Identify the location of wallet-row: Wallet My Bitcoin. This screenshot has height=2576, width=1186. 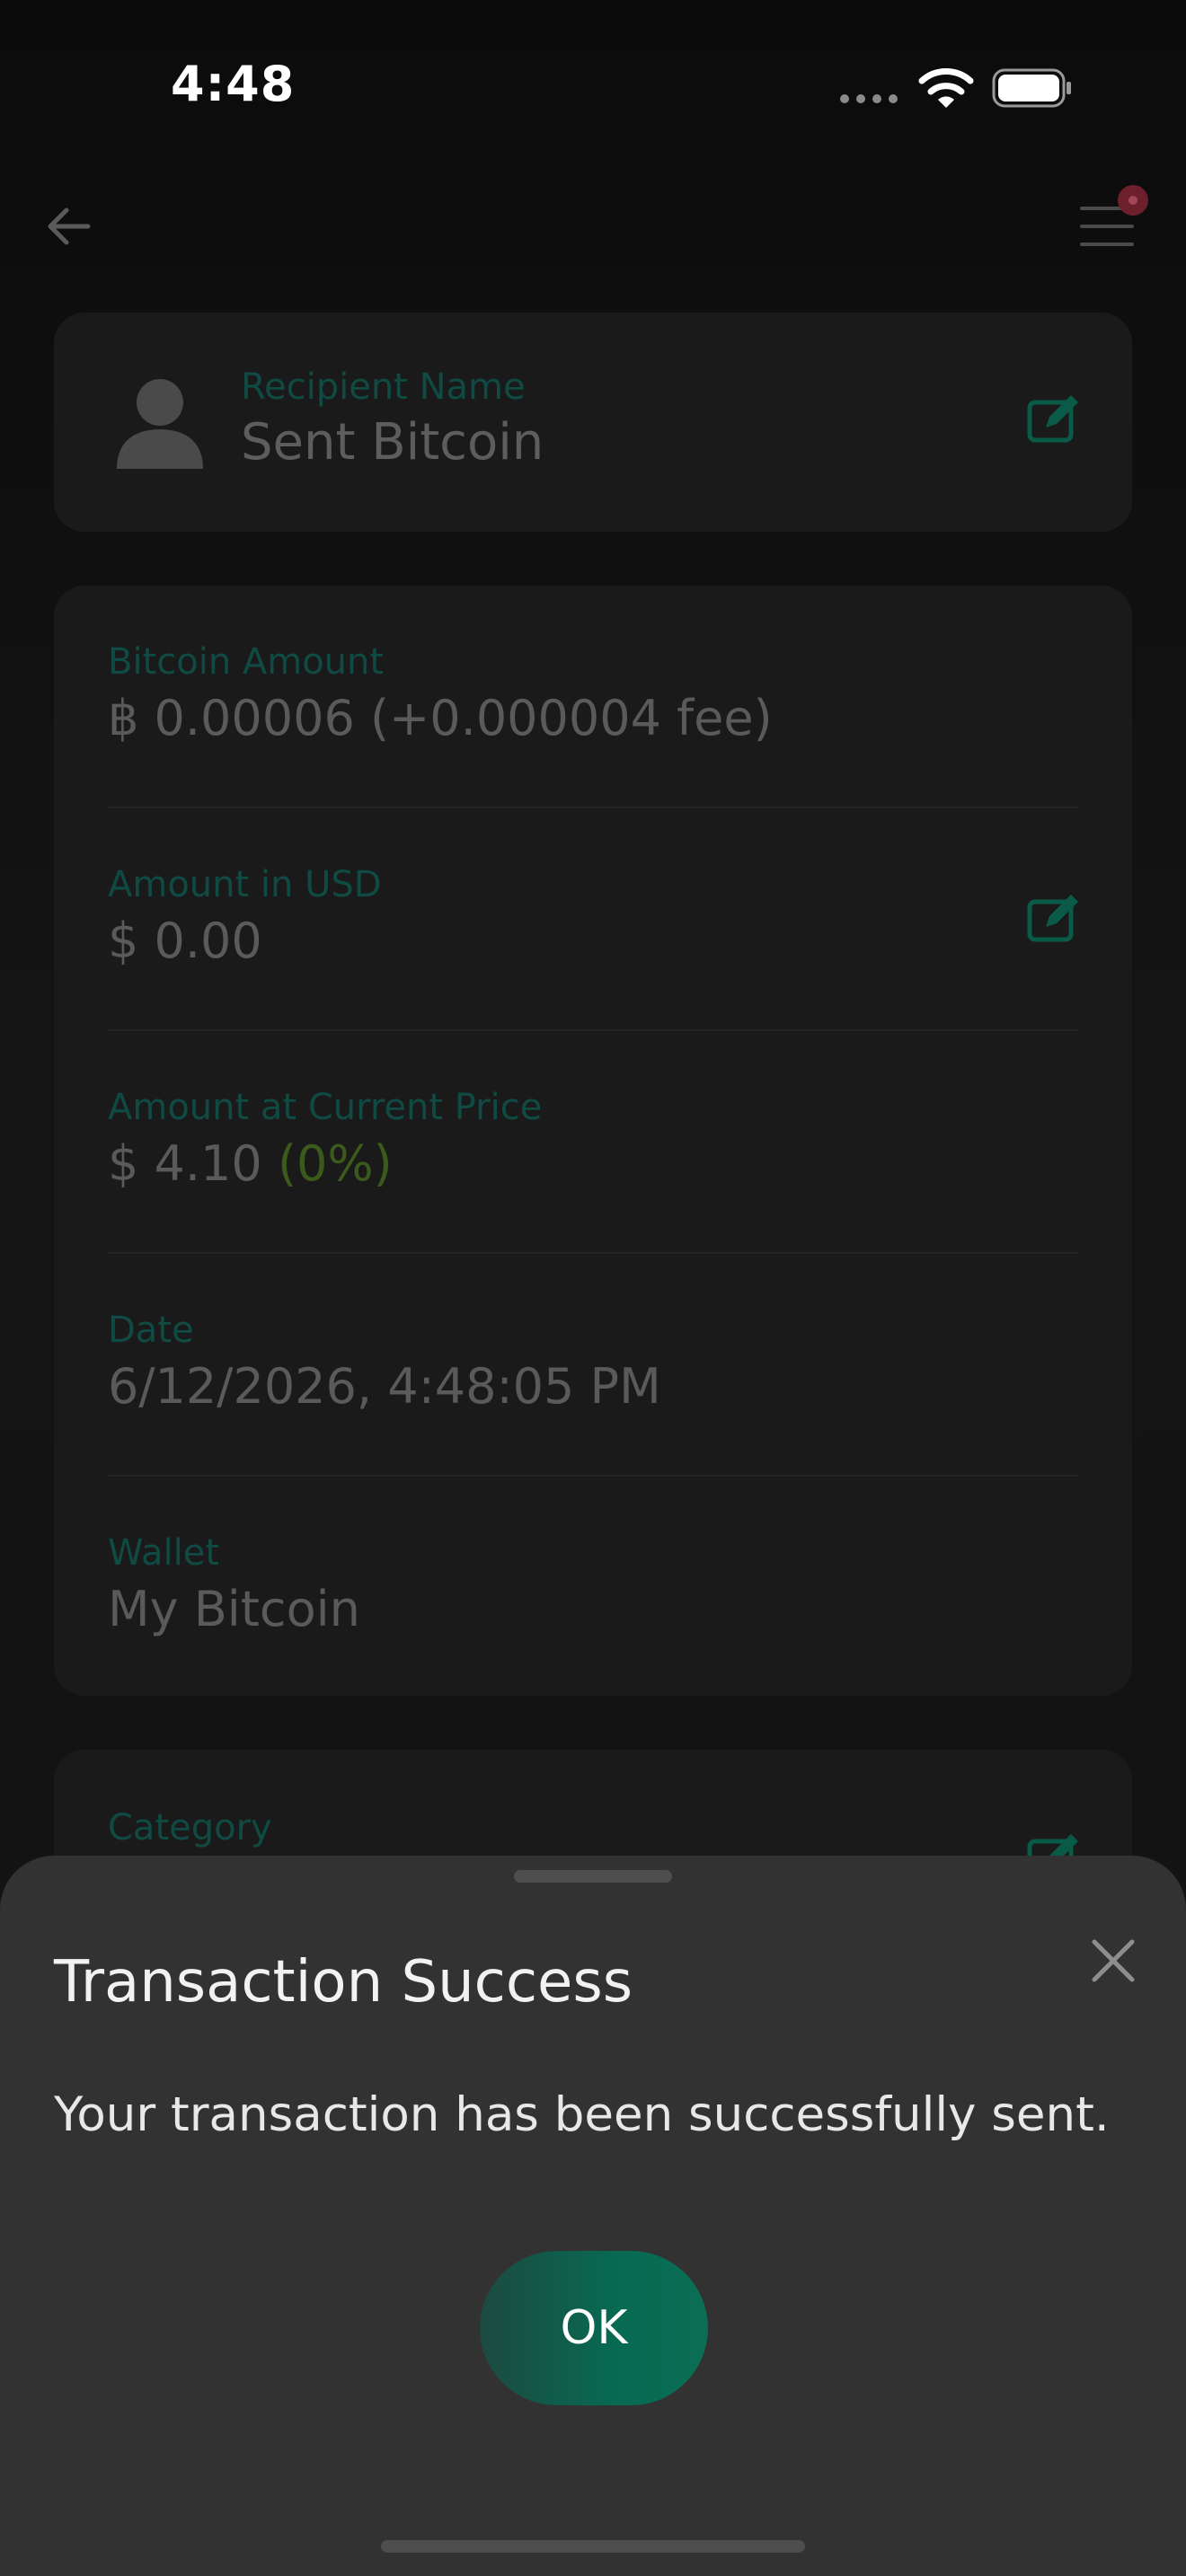
(593, 1587).